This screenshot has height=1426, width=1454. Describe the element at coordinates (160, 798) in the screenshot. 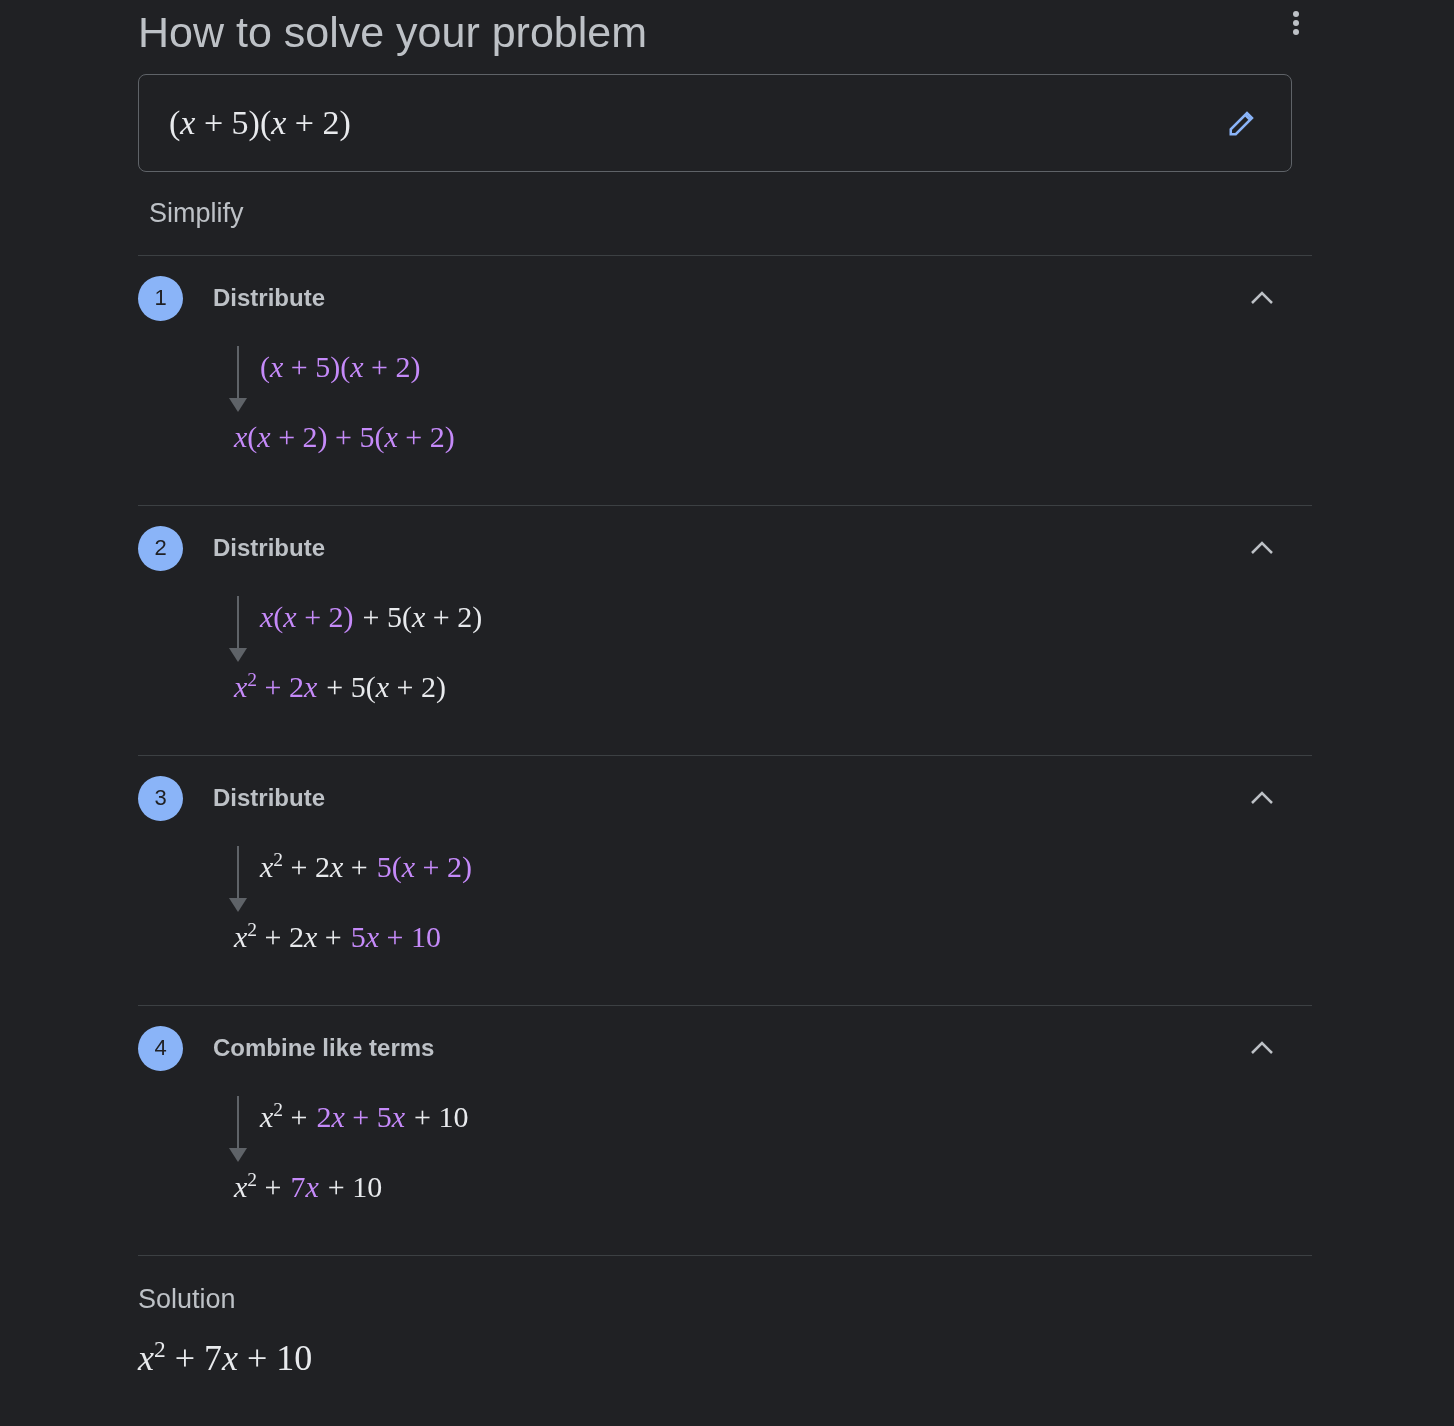

I see `step-number: 3` at that location.